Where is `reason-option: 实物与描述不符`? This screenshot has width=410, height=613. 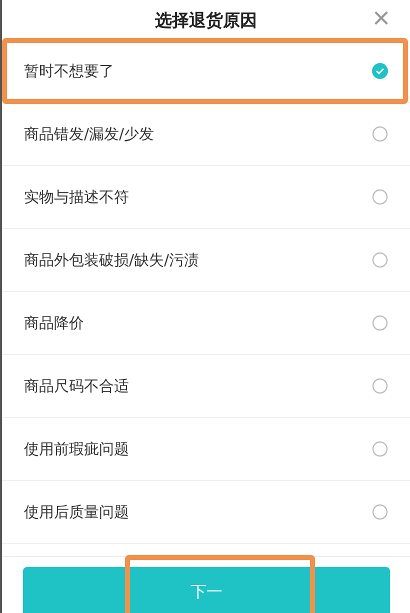 reason-option: 实物与描述不符 is located at coordinates (206, 197).